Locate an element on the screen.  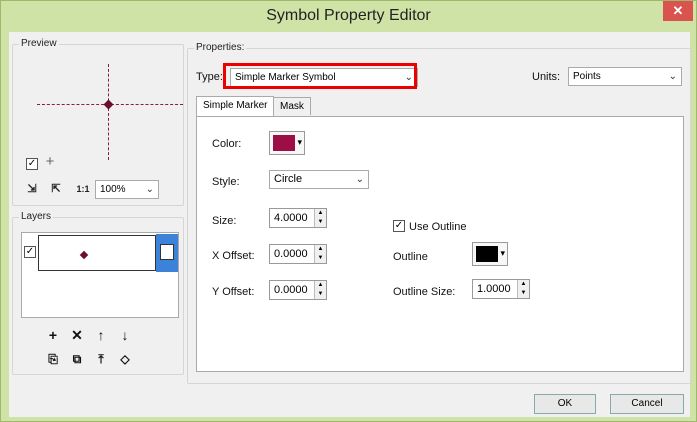
color-swatch is located at coordinates (284, 143).